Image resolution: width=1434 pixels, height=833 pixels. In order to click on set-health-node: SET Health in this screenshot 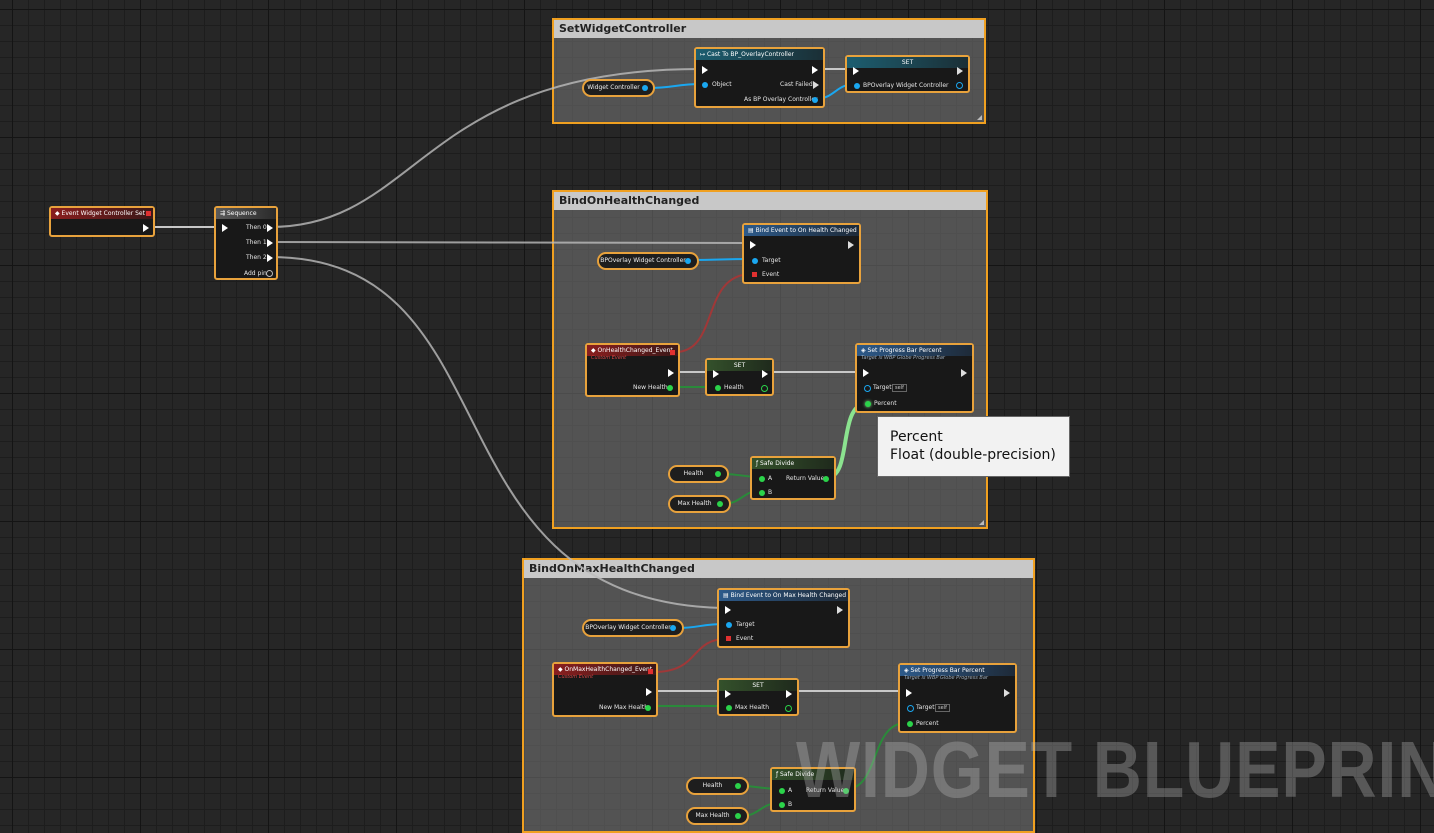, I will do `click(739, 377)`.